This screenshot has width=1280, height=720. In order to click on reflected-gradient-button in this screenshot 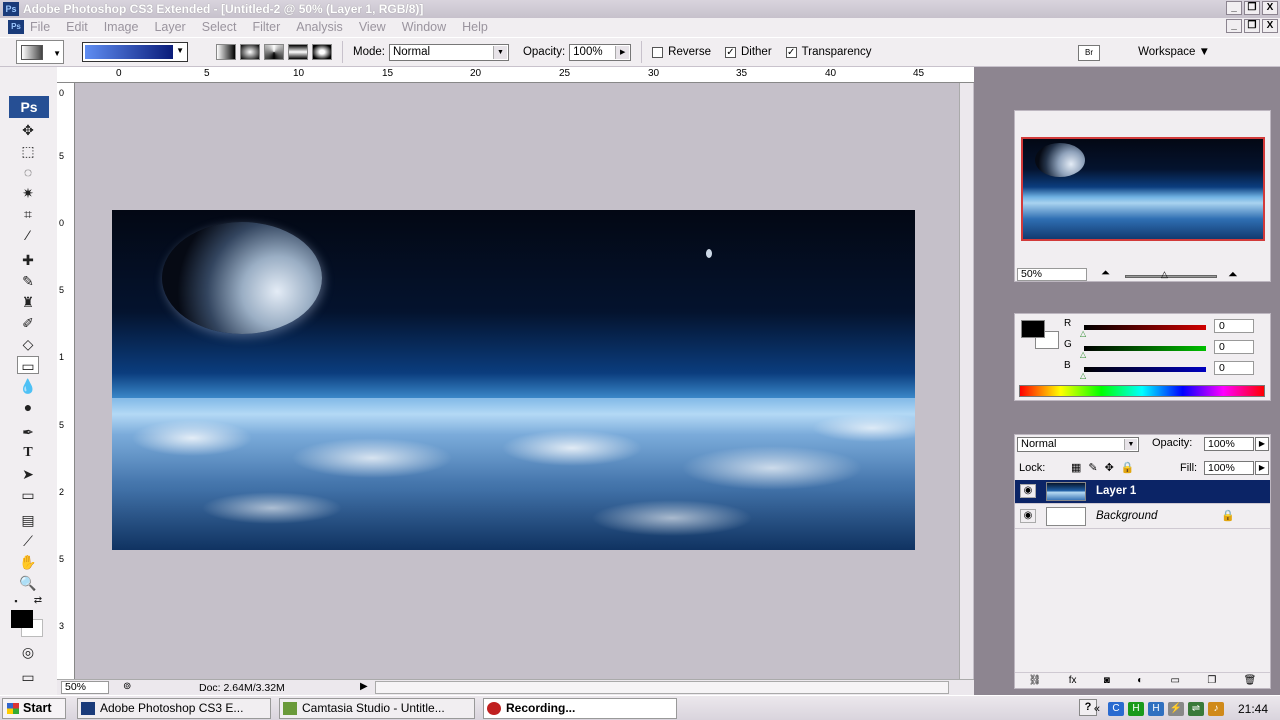, I will do `click(298, 52)`.